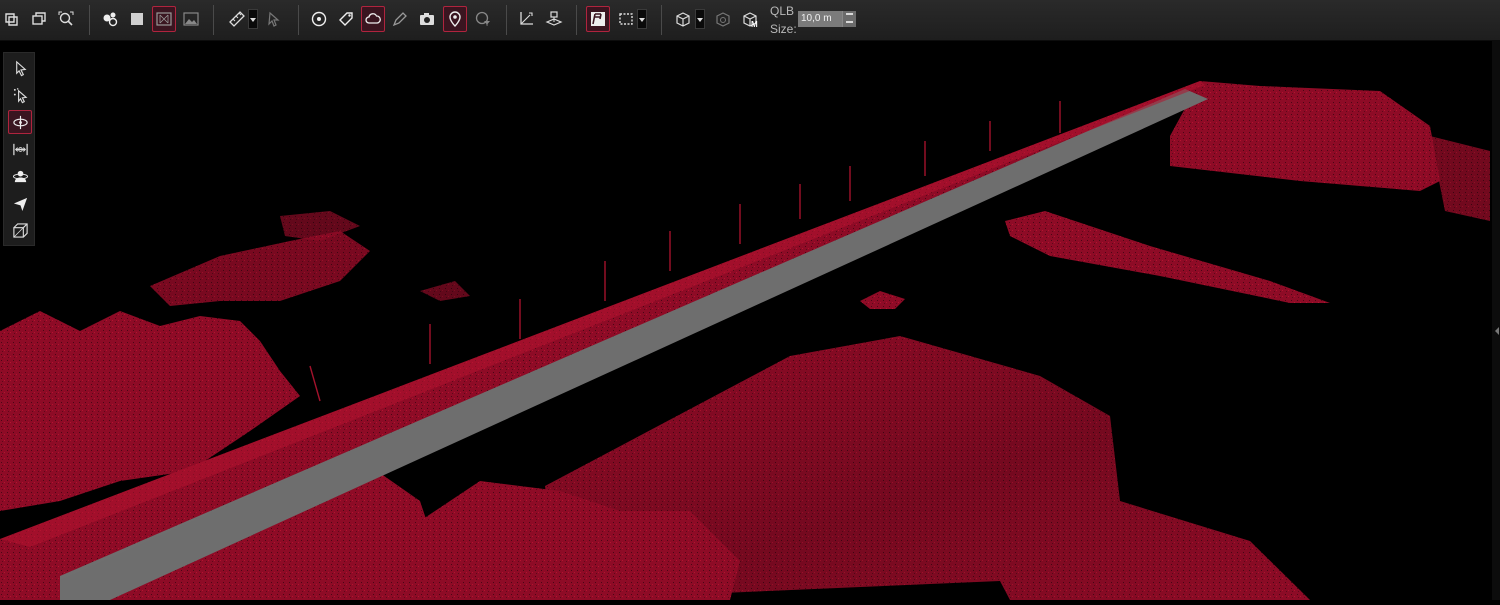 This screenshot has width=1500, height=605. I want to click on select-arrow-icon, so click(20, 68).